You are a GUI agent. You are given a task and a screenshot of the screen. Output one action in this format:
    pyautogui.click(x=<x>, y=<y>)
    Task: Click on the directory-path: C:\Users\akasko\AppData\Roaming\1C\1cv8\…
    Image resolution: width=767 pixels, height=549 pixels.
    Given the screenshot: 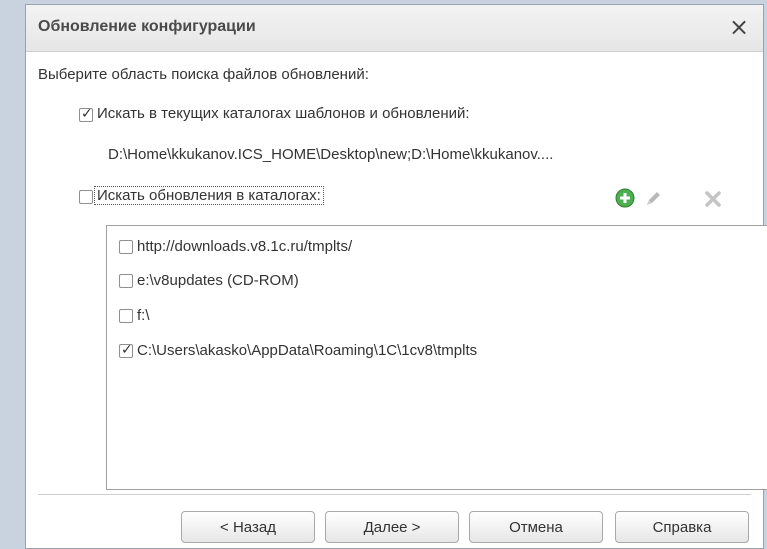 What is the action you would take?
    pyautogui.click(x=307, y=350)
    